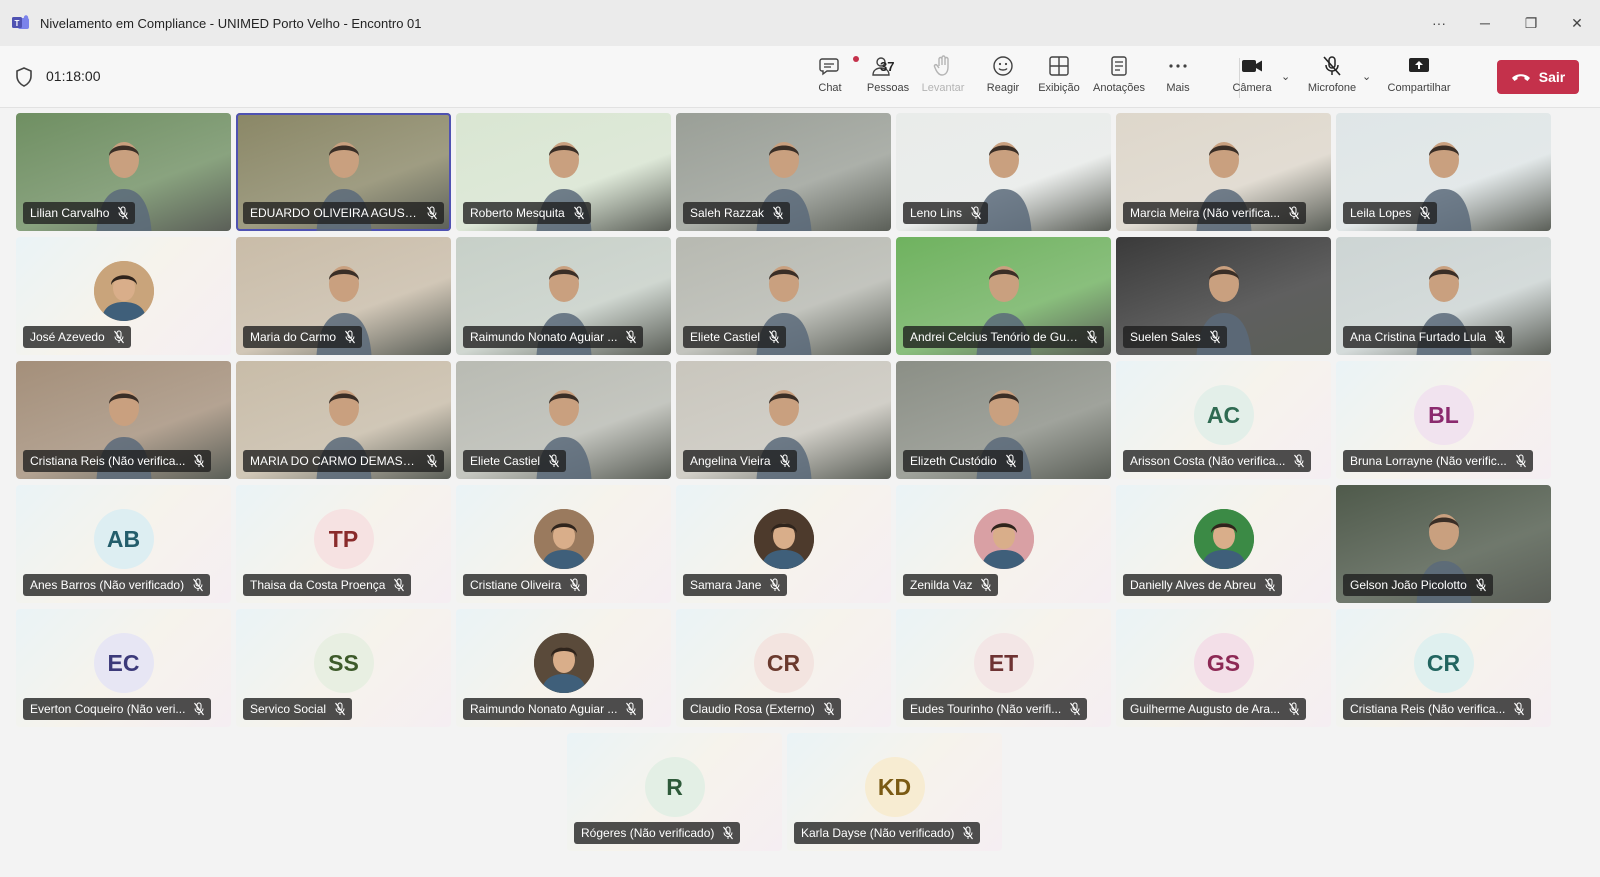 The image size is (1600, 877). Describe the element at coordinates (735, 337) in the screenshot. I see `participant-name-label: Eliete Castiel` at that location.